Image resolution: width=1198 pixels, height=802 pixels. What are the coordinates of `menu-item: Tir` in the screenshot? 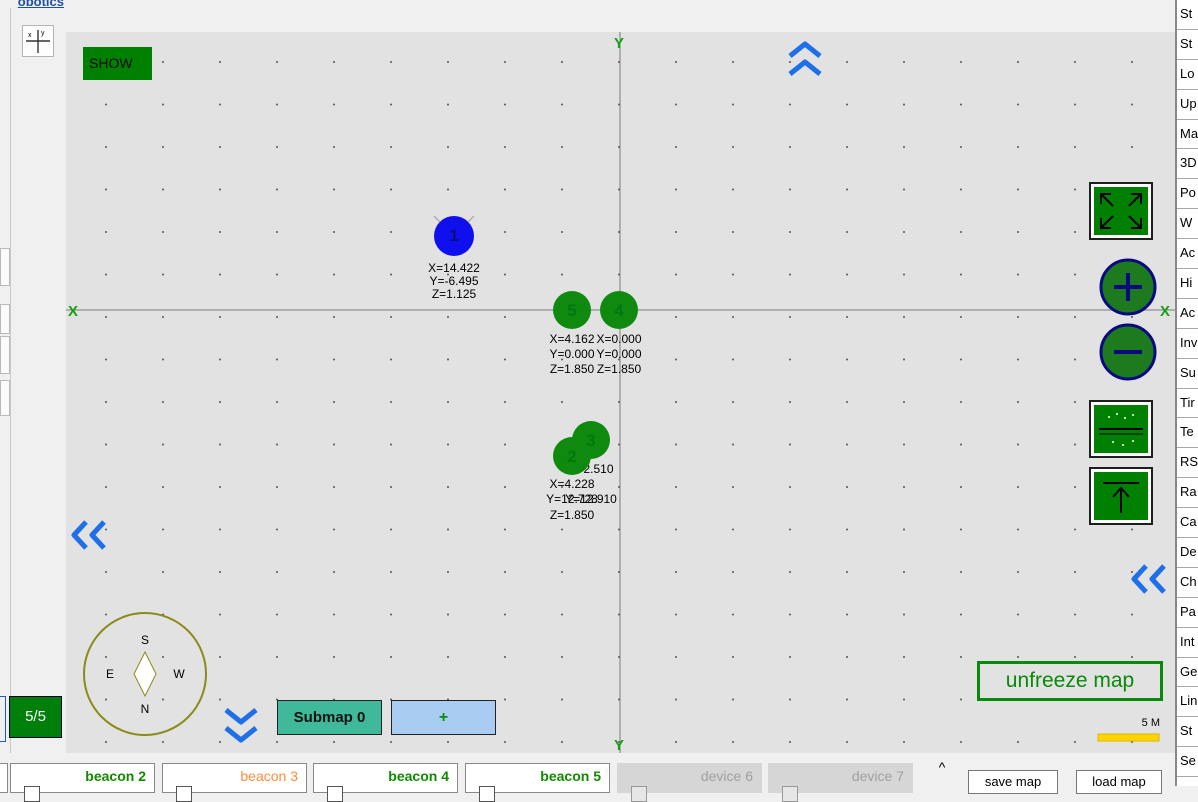 It's located at (1187, 404).